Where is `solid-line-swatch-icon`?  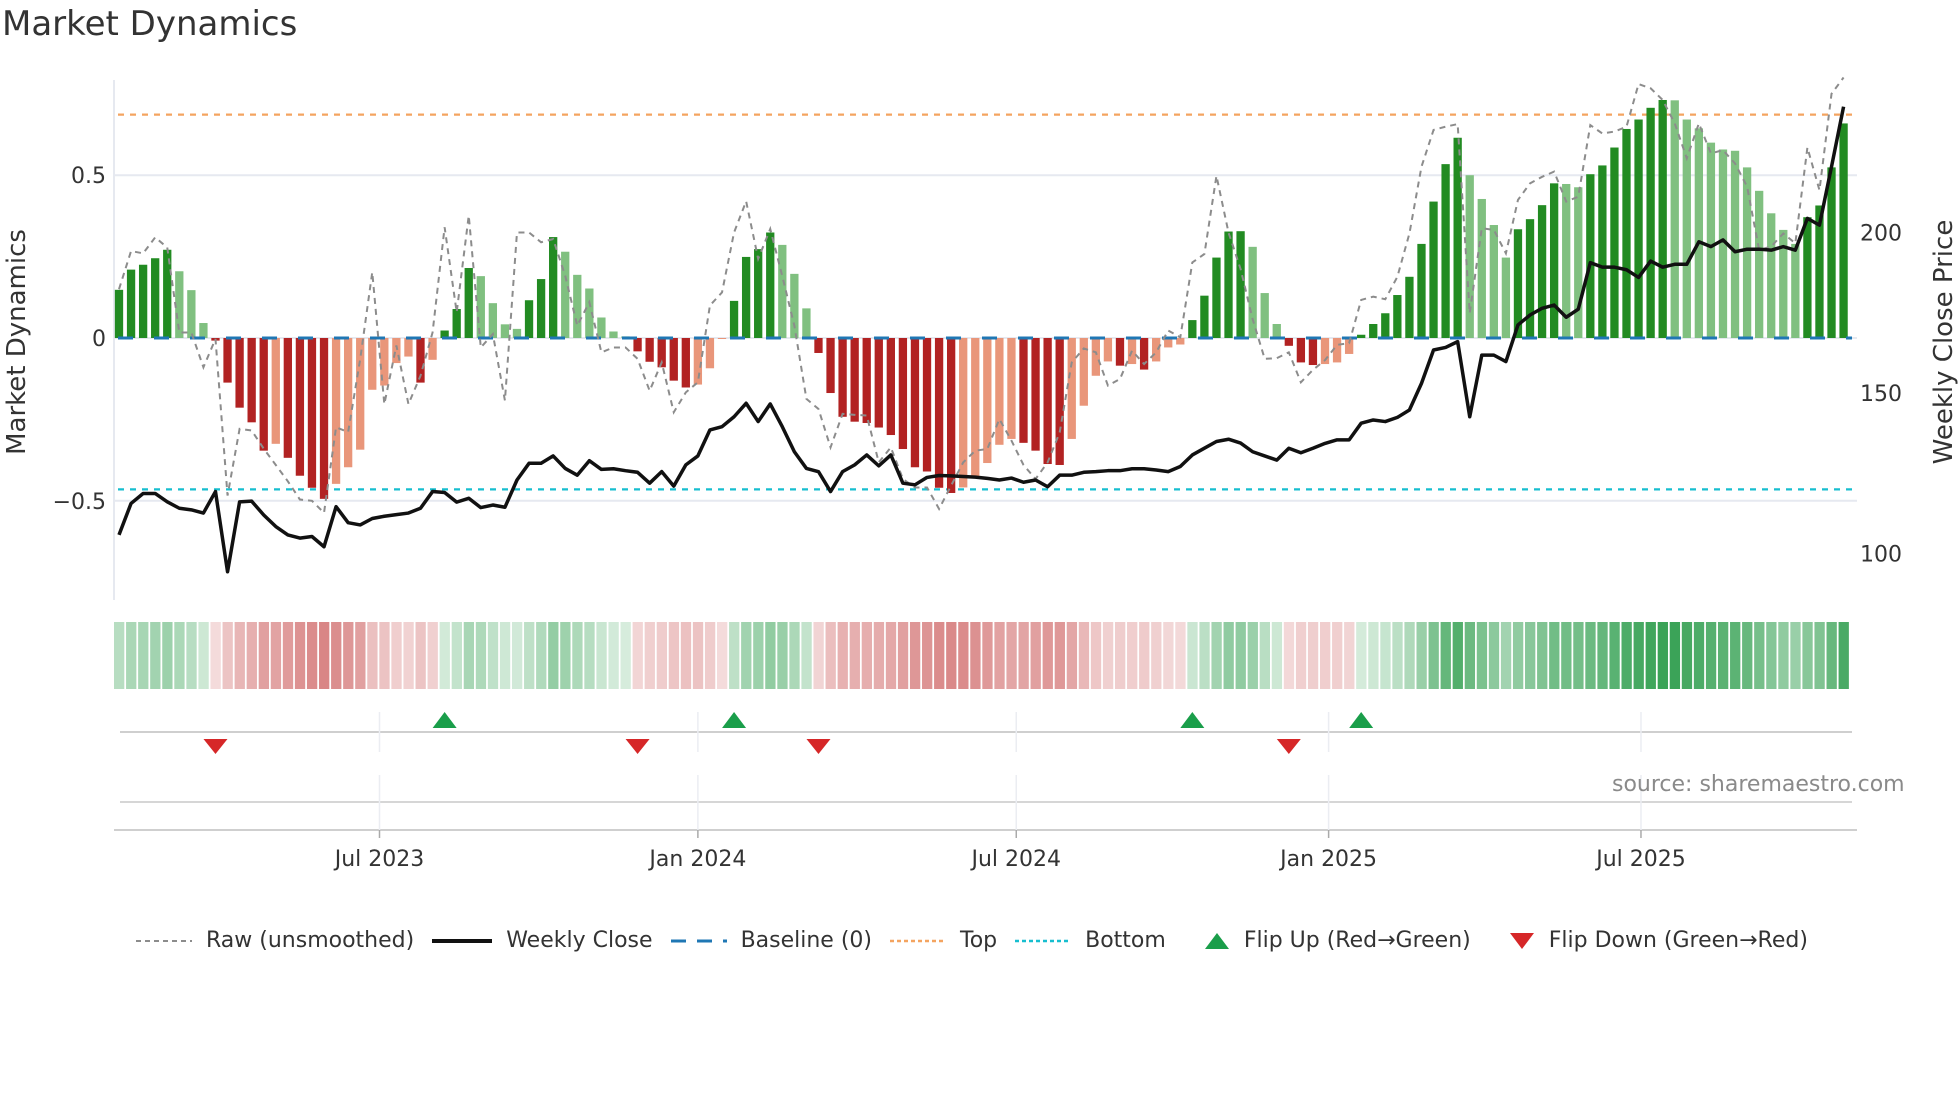 solid-line-swatch-icon is located at coordinates (462, 940).